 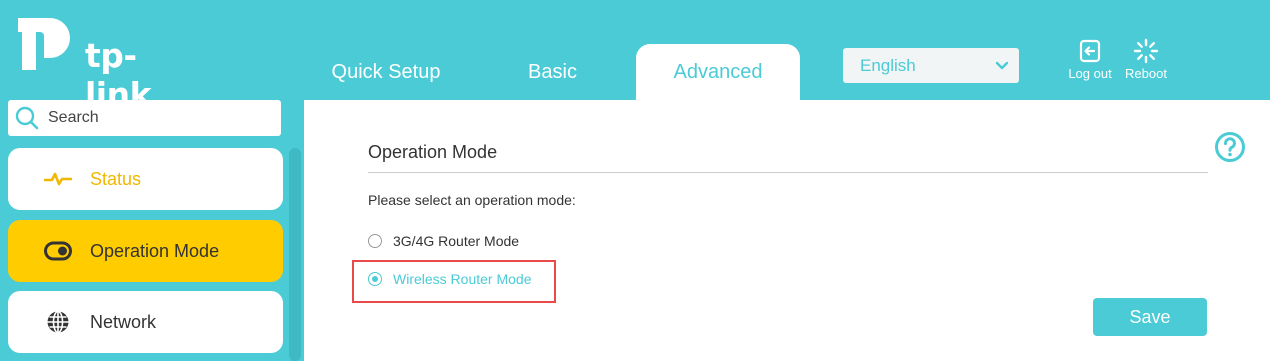 I want to click on option-label: 3G/4G Router Mode, so click(x=456, y=241).